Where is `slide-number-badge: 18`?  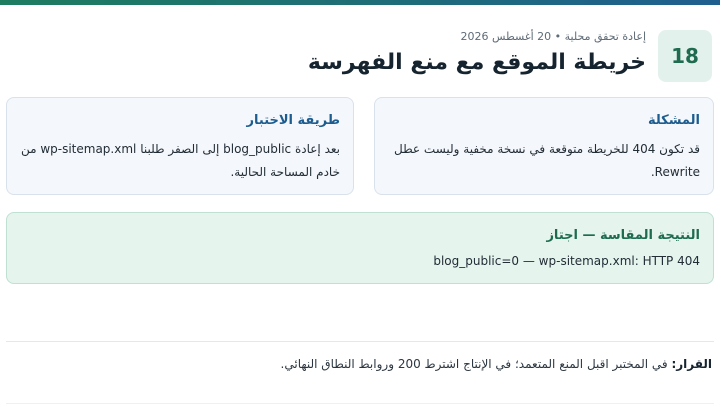
slide-number-badge: 18 is located at coordinates (685, 56).